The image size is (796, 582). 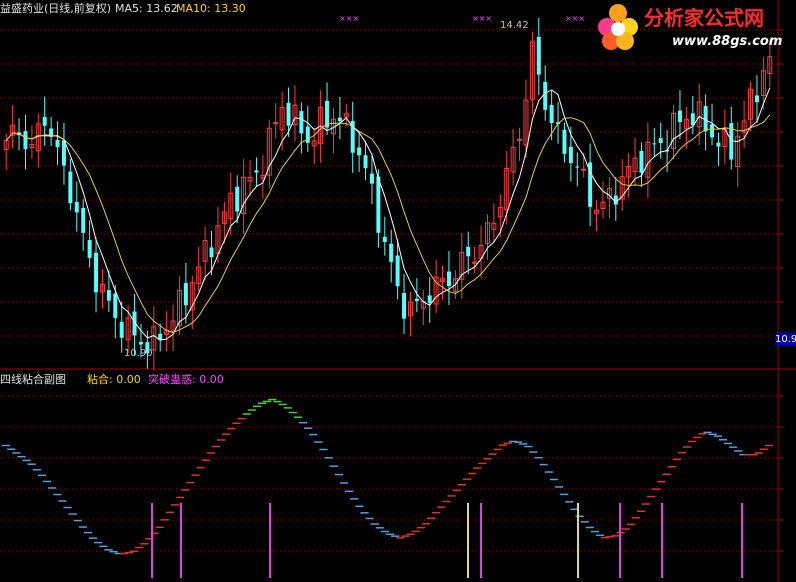 I want to click on watermark-brand: 分析家公式网, so click(x=704, y=18).